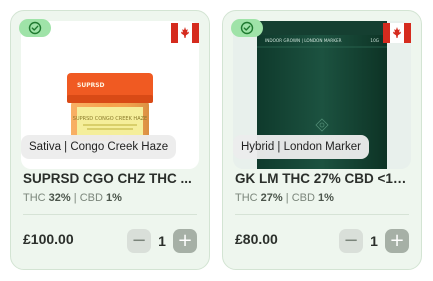 The width and height of the screenshot is (433, 281). I want to click on jar-label-text: SUPRSD CONGO CREEK HAZE, so click(110, 119).